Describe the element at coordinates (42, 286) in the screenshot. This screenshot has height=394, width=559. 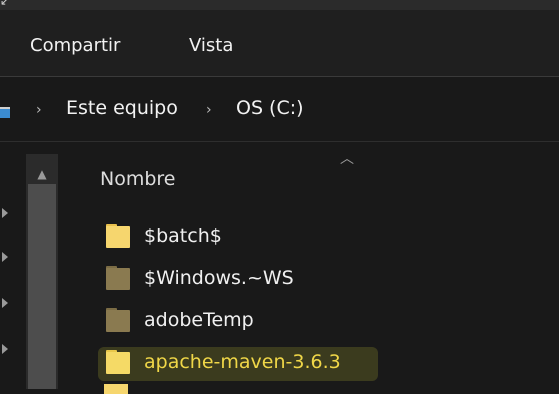
I see `scroll-thumb` at that location.